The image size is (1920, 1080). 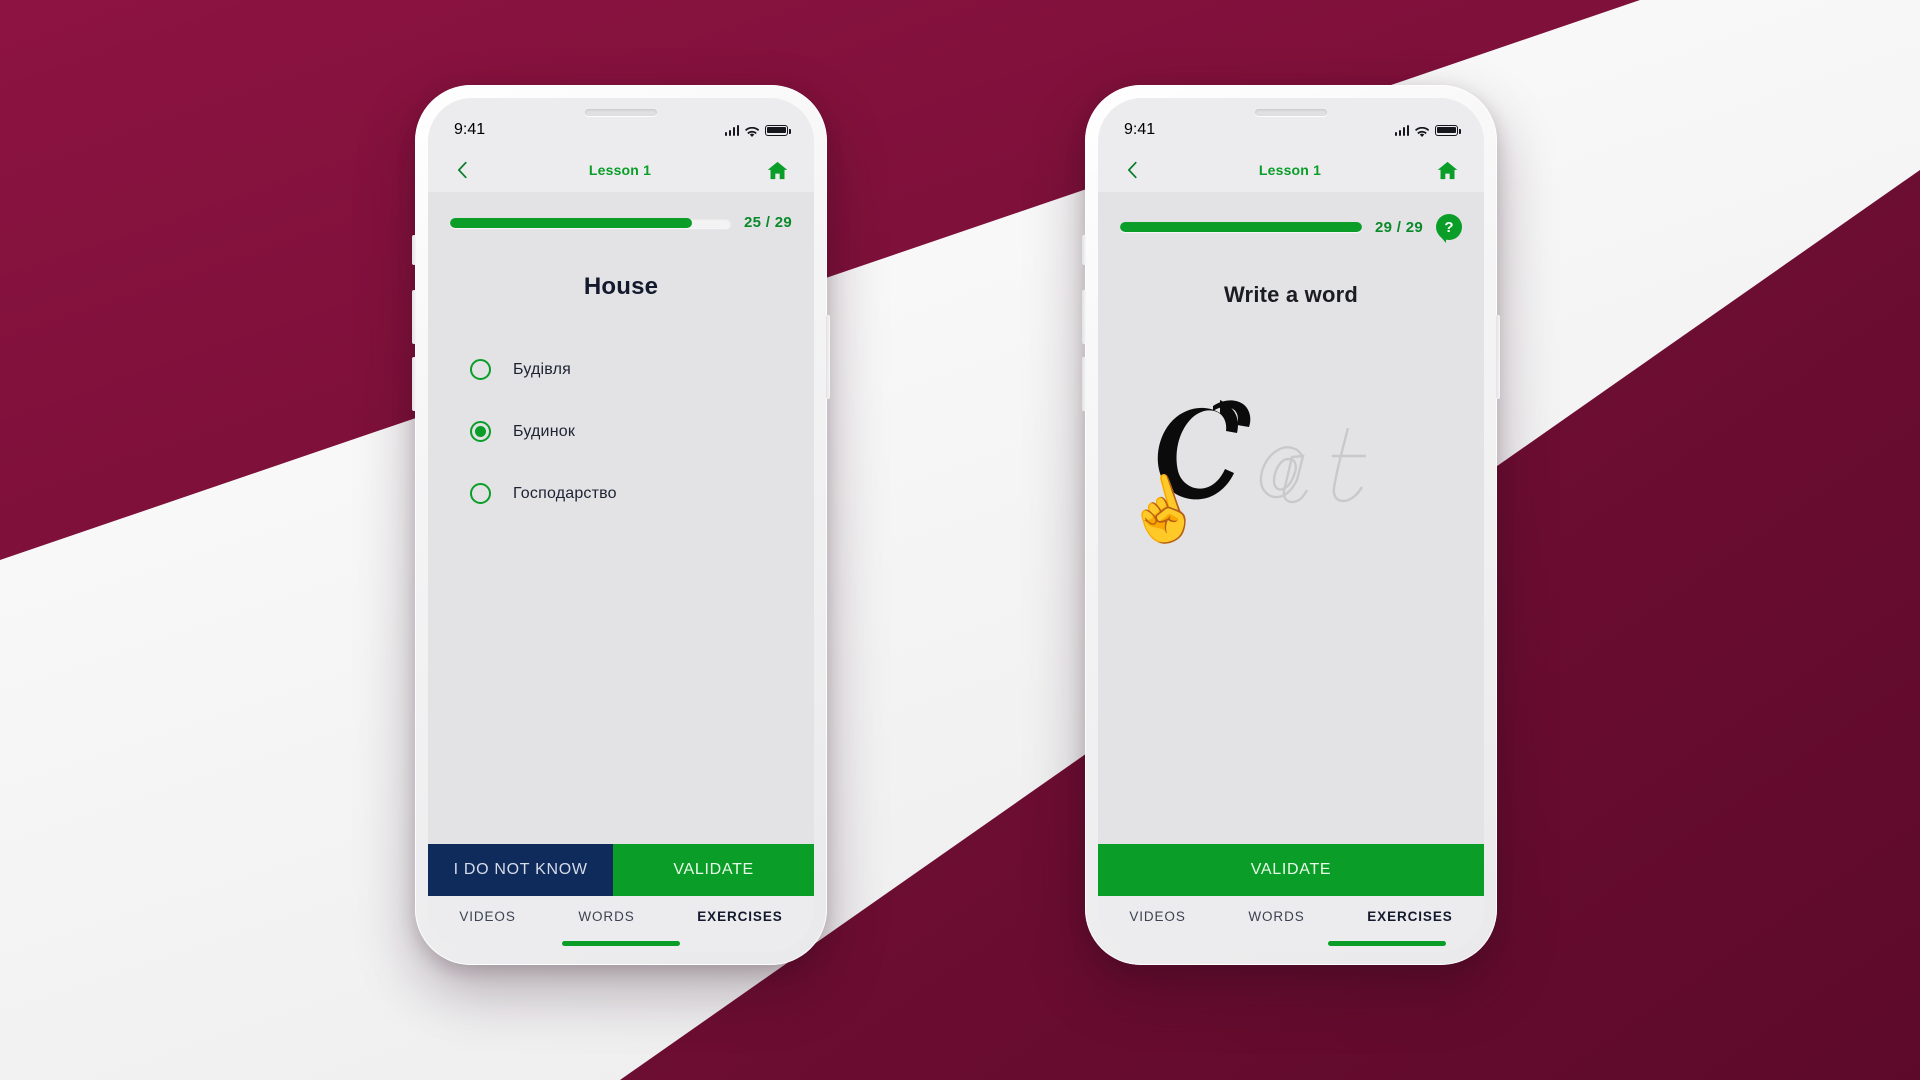 I want to click on option-label: Господарство, so click(x=565, y=493).